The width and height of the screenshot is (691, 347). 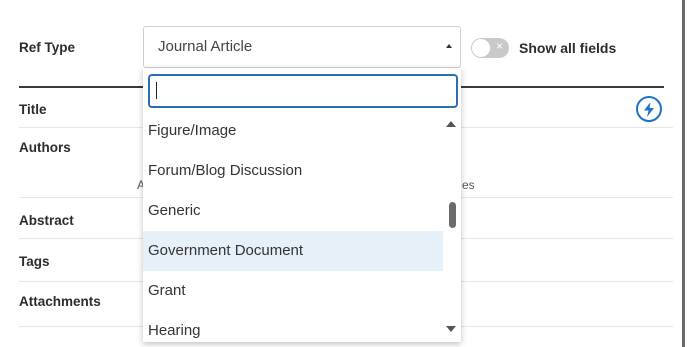 What do you see at coordinates (47, 47) in the screenshot?
I see `ref-type-label: Ref Type` at bounding box center [47, 47].